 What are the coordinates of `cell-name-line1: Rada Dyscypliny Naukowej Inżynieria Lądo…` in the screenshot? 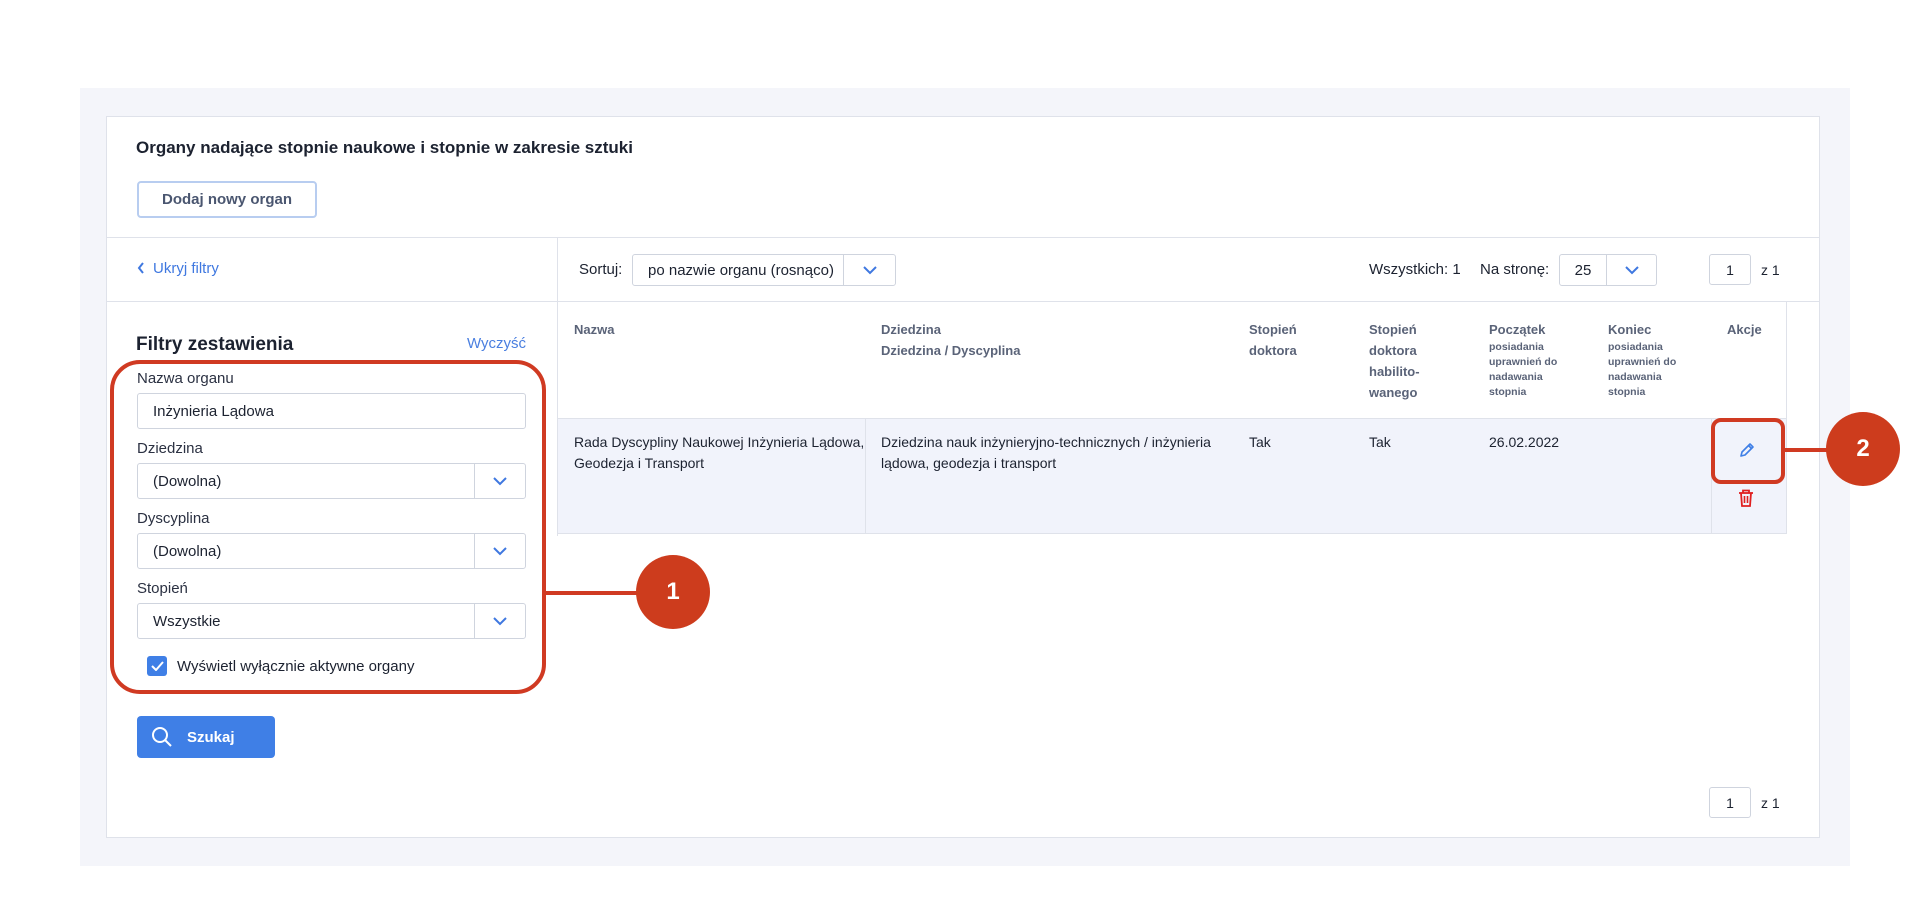 It's located at (719, 442).